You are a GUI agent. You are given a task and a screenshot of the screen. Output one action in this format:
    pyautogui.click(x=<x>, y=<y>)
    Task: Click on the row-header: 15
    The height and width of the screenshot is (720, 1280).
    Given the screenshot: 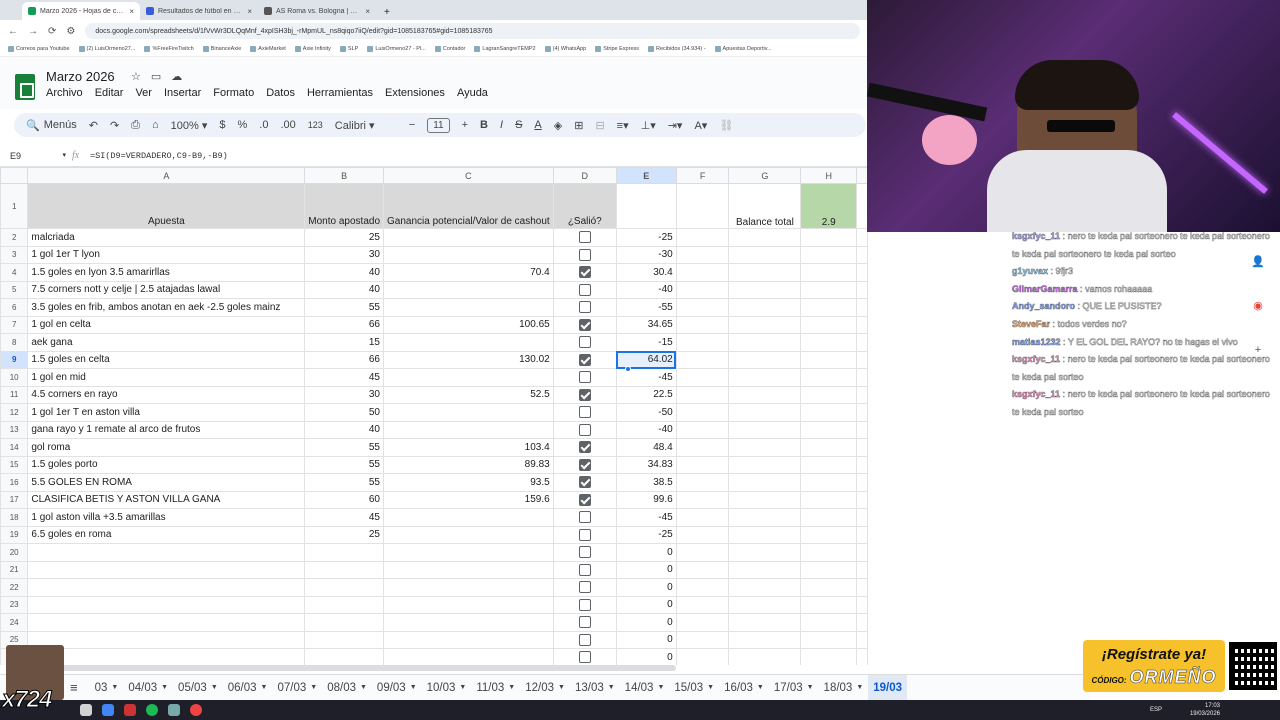 What is the action you would take?
    pyautogui.click(x=14, y=464)
    